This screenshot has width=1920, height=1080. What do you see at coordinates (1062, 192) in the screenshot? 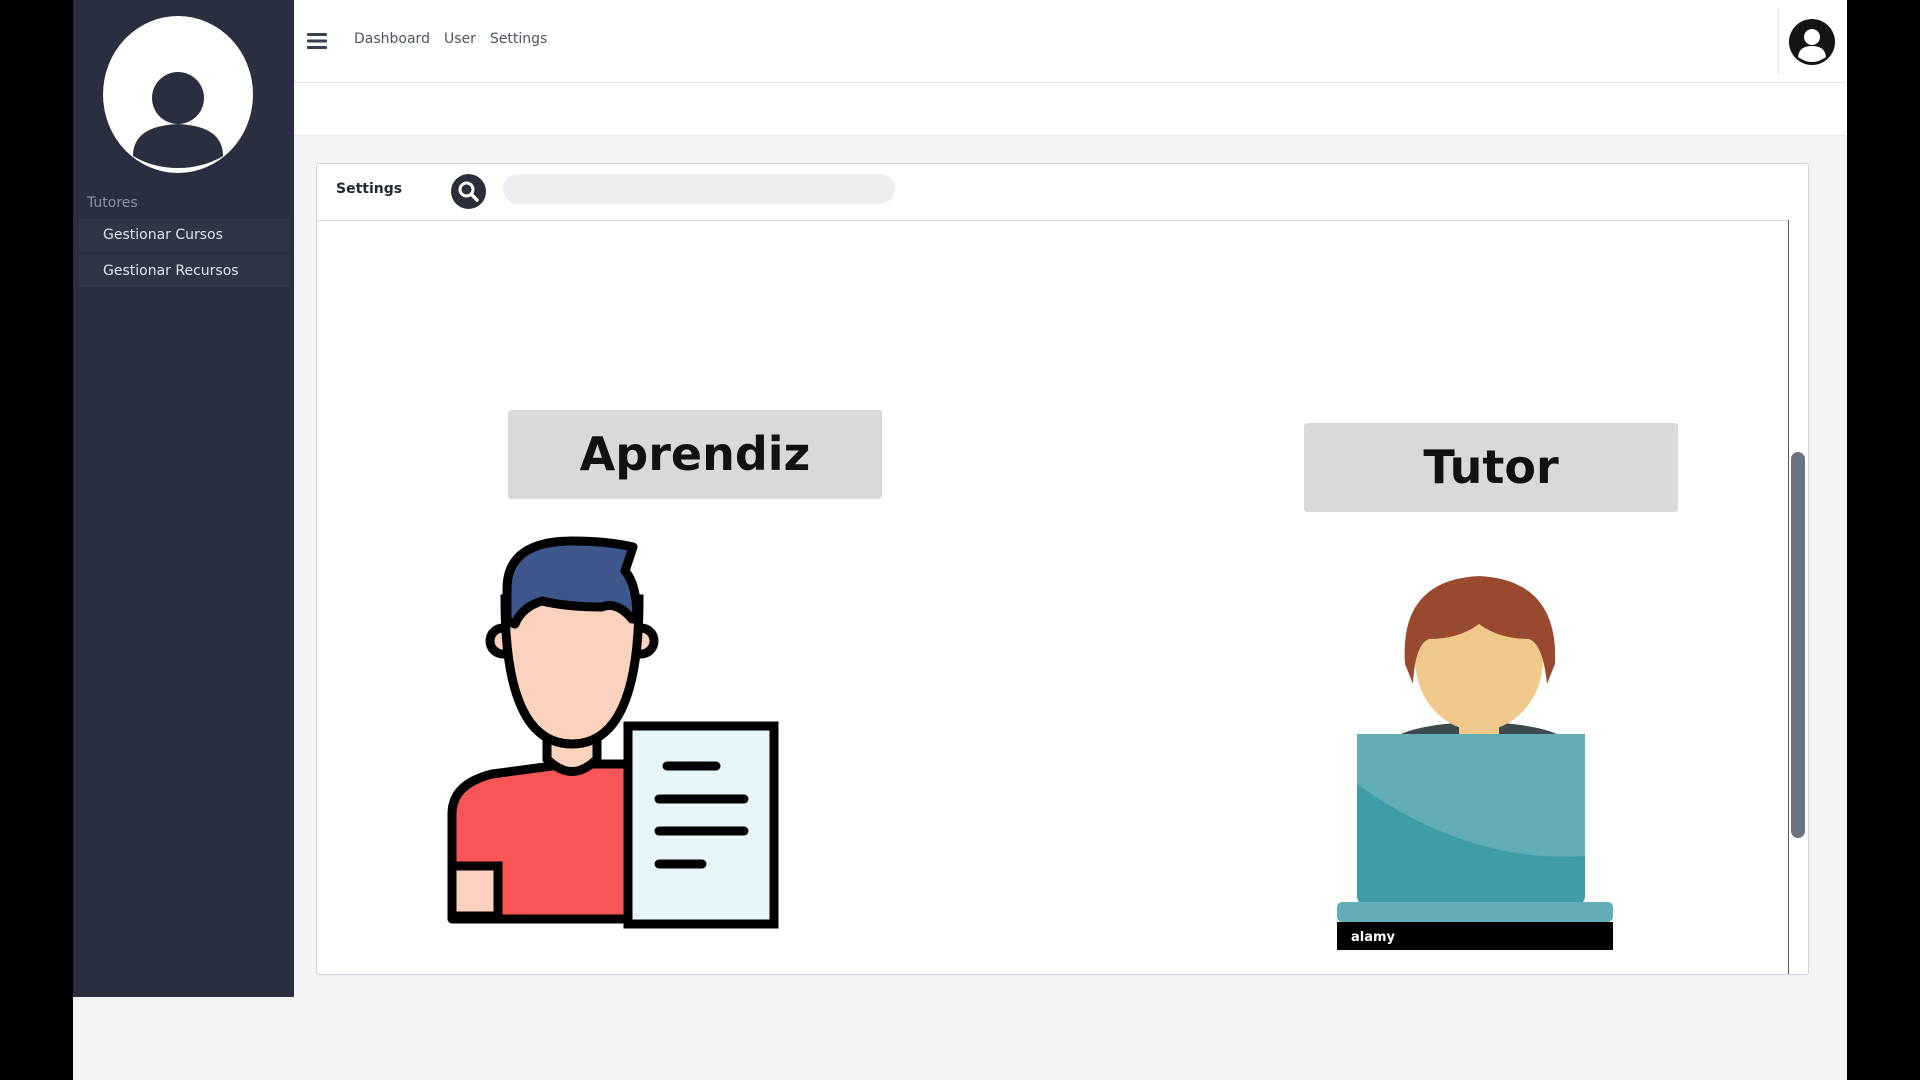
I see `card-header: Settings` at bounding box center [1062, 192].